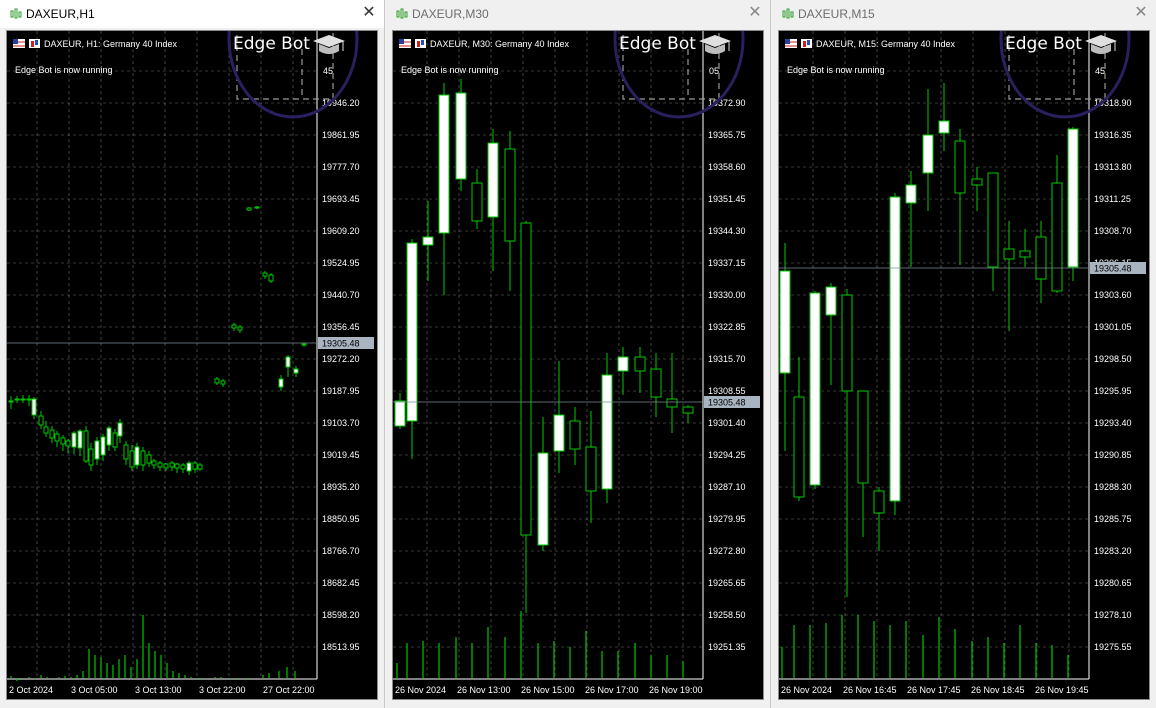 Image resolution: width=1156 pixels, height=708 pixels. I want to click on window-titlebar: DAXEUR,M30 ✕, so click(578, 14).